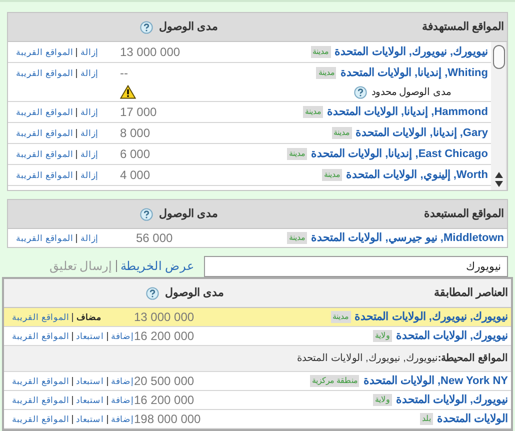 Image resolution: width=515 pixels, height=431 pixels. Describe the element at coordinates (422, 133) in the screenshot. I see `location-link: Gary, إنديانا, الولايات المتحدة` at that location.